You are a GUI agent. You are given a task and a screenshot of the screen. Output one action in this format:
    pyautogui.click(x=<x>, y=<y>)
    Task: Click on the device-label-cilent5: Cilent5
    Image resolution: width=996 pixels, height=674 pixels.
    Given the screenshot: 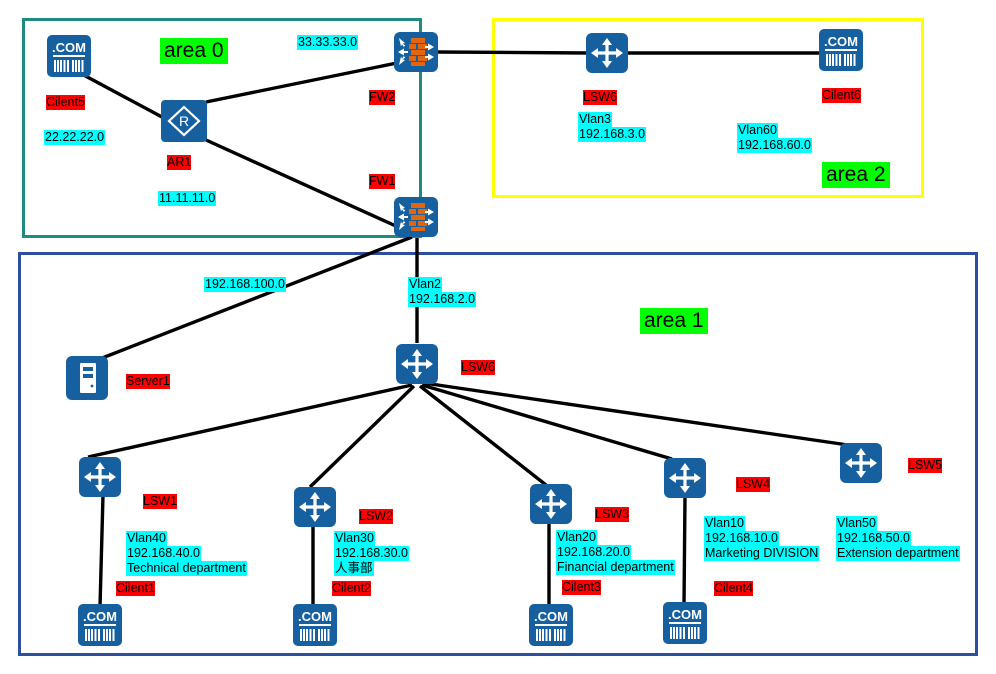 What is the action you would take?
    pyautogui.click(x=65, y=102)
    